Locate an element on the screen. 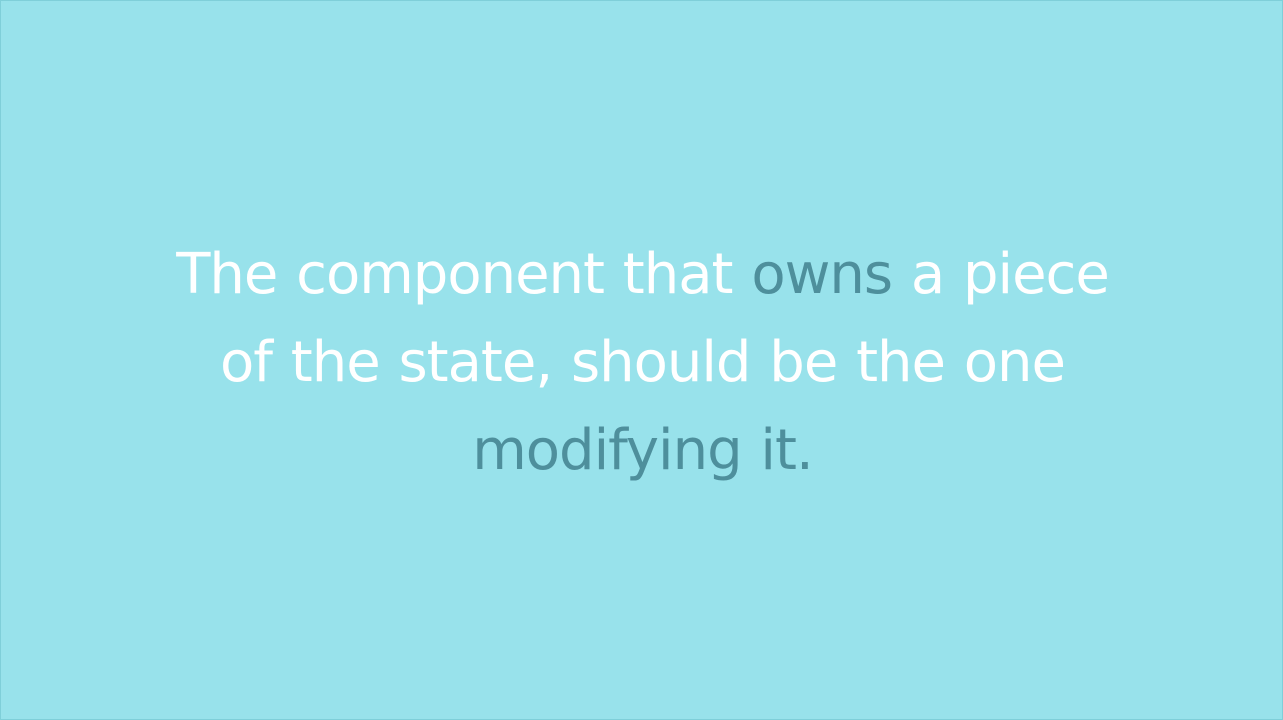 Image resolution: width=1283 pixels, height=720 pixels. quote-line-1-end: a piece is located at coordinates (1001, 274).